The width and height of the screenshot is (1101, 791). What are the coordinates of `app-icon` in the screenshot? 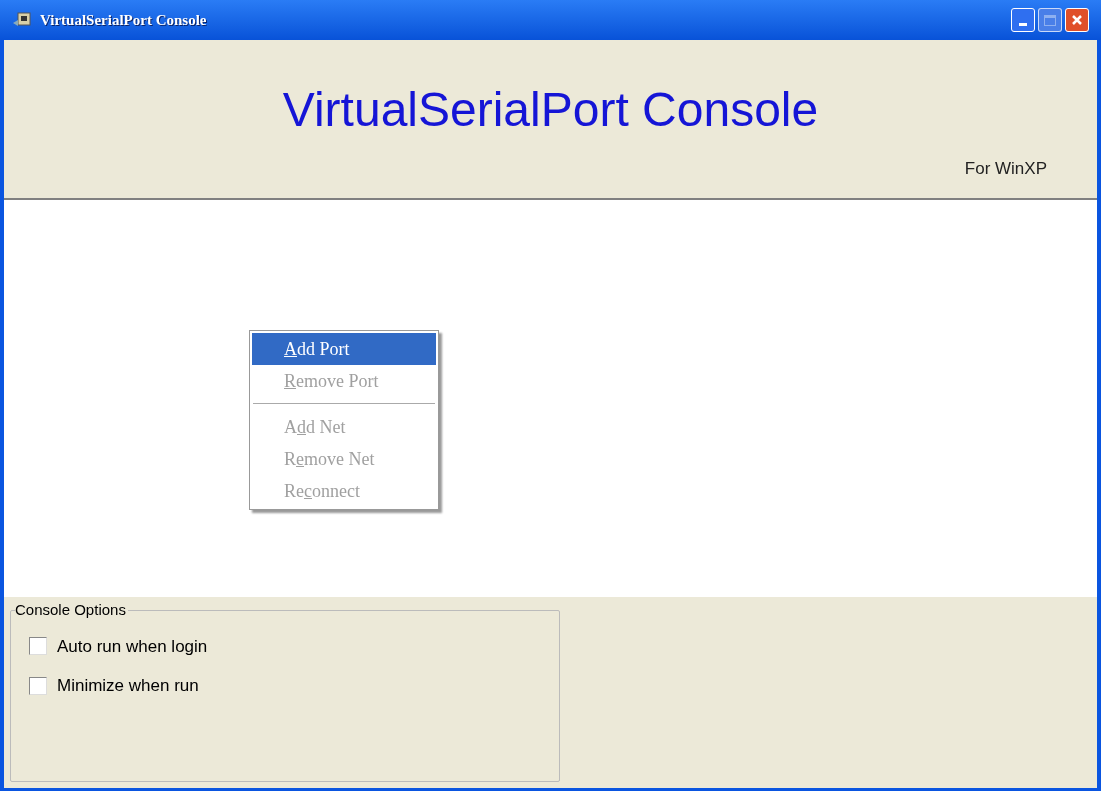 It's located at (22, 20).